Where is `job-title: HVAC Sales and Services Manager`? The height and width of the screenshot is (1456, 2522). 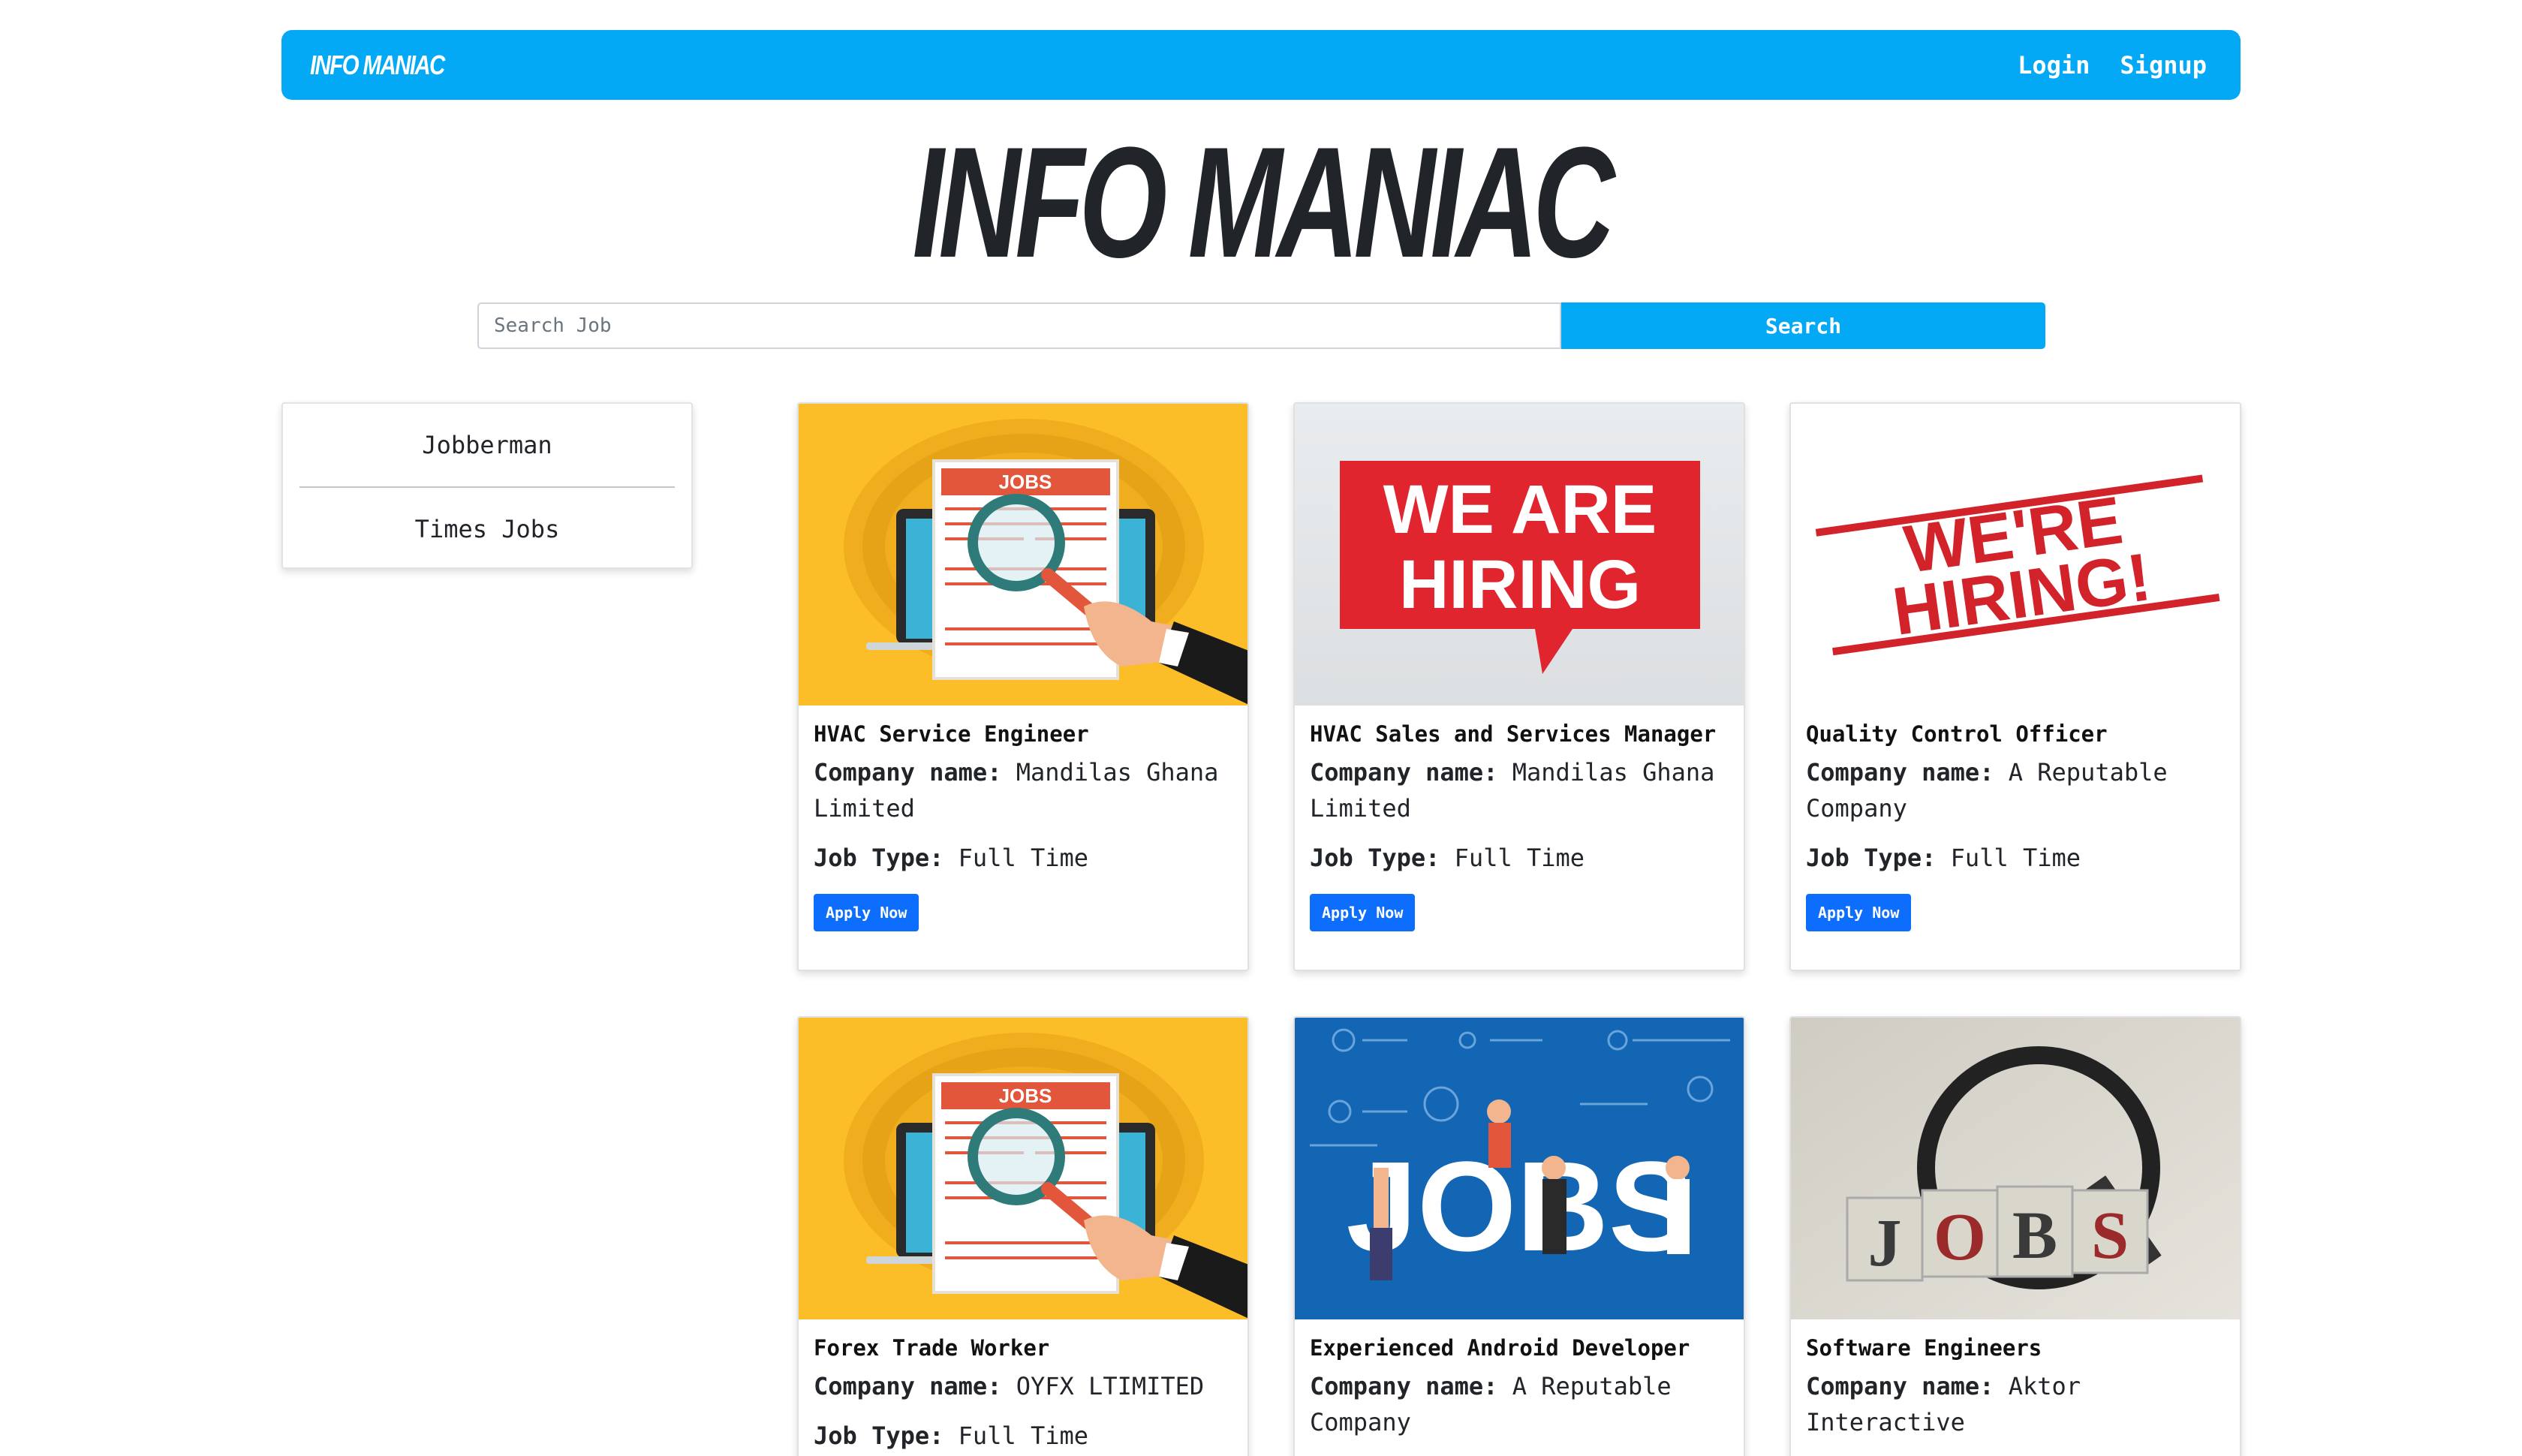
job-title: HVAC Sales and Services Manager is located at coordinates (1513, 734).